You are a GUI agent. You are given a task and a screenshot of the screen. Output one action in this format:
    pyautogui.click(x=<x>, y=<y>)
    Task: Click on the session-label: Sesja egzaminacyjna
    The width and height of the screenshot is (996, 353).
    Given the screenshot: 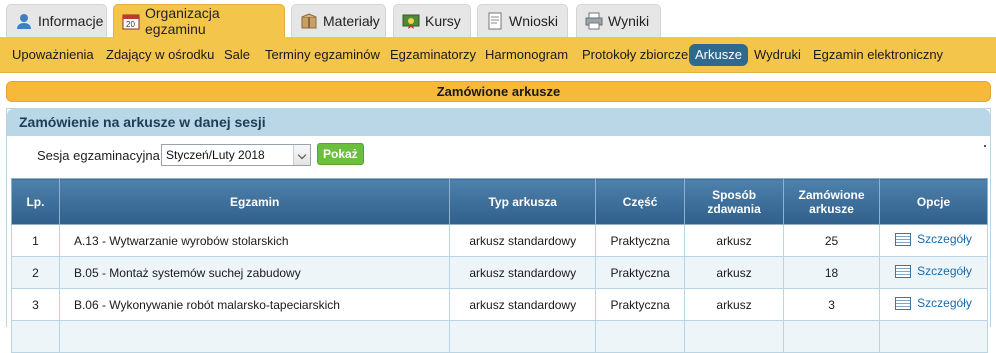 What is the action you would take?
    pyautogui.click(x=98, y=155)
    